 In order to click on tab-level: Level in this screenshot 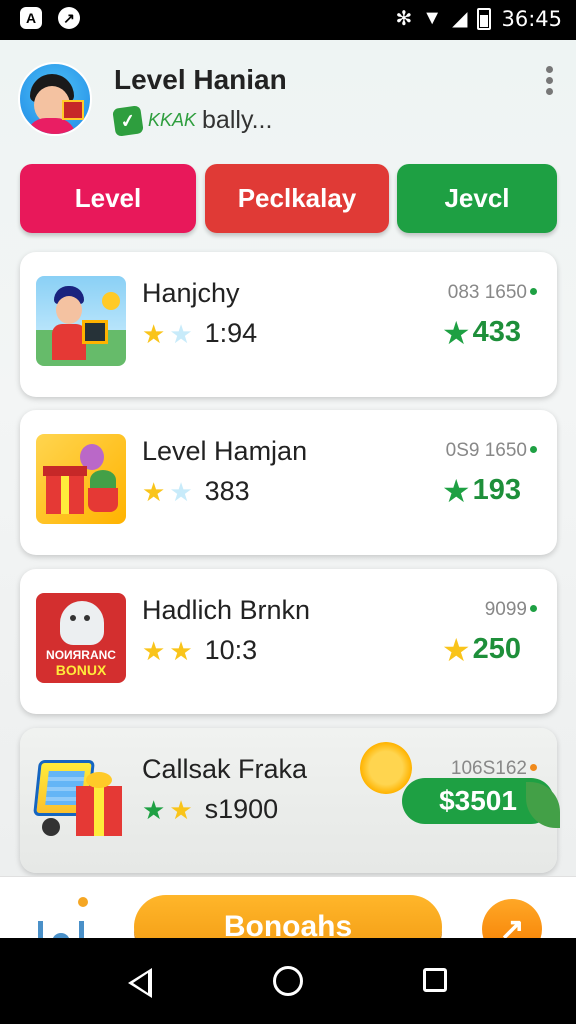, I will do `click(108, 198)`.